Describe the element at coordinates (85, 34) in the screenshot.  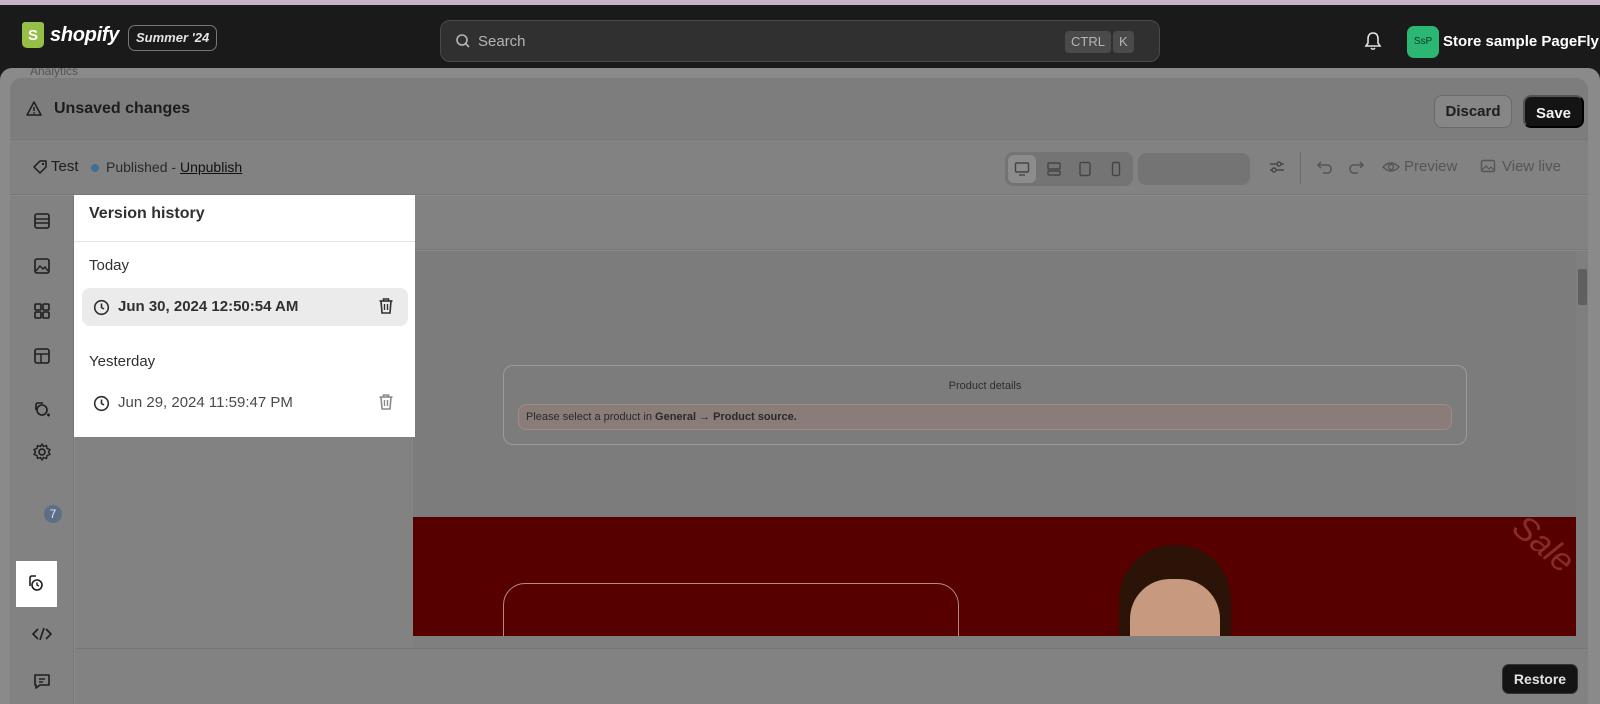
I see `logo-text: shopify` at that location.